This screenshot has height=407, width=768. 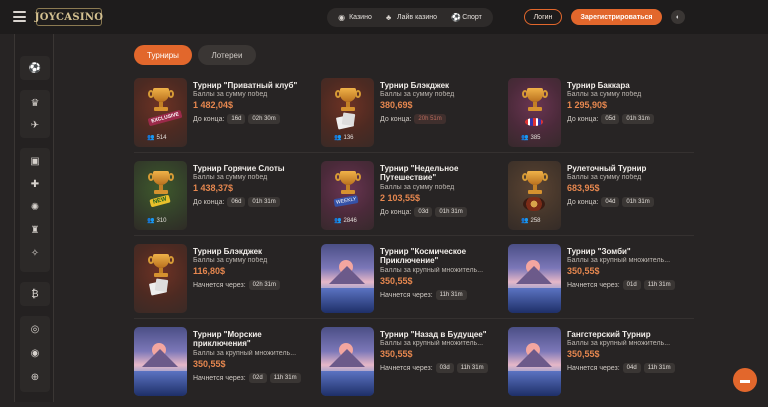 What do you see at coordinates (430, 119) in the screenshot?
I see `time-chip: 20h 51m` at bounding box center [430, 119].